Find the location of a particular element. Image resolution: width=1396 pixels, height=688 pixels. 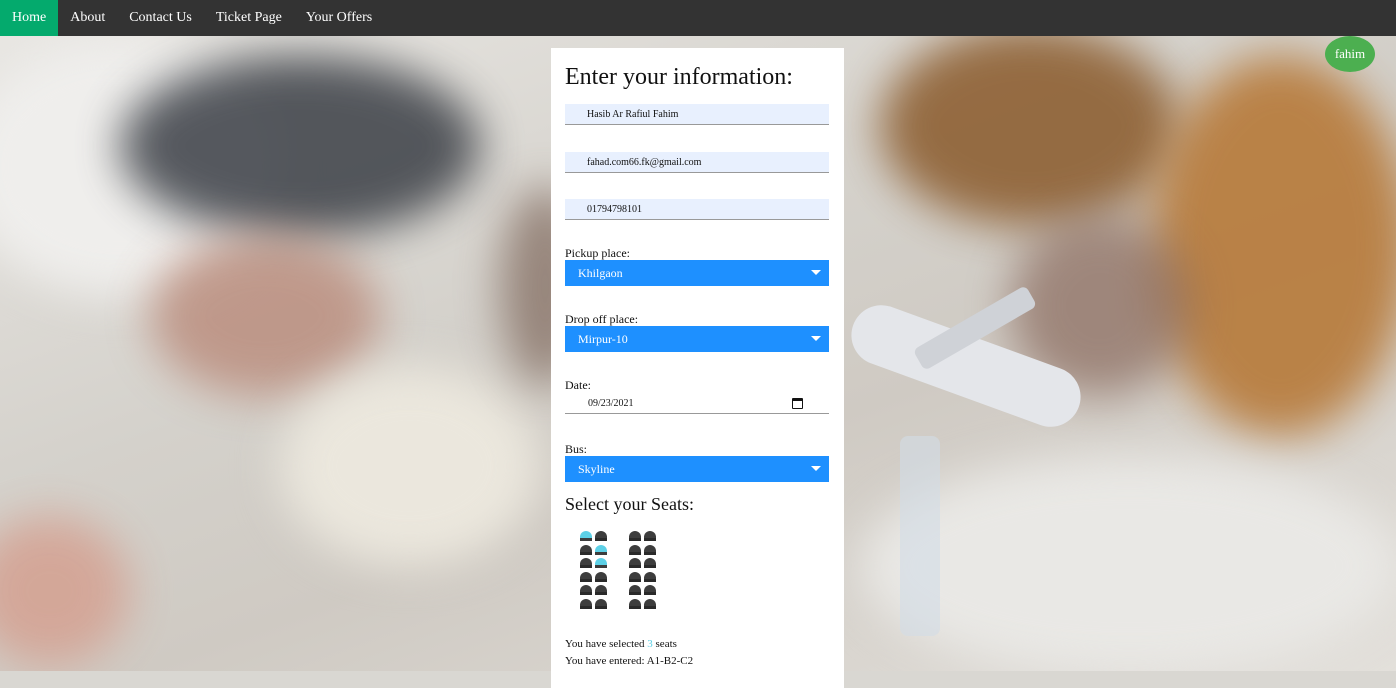

phone-field: 01794798101 is located at coordinates (697, 209).